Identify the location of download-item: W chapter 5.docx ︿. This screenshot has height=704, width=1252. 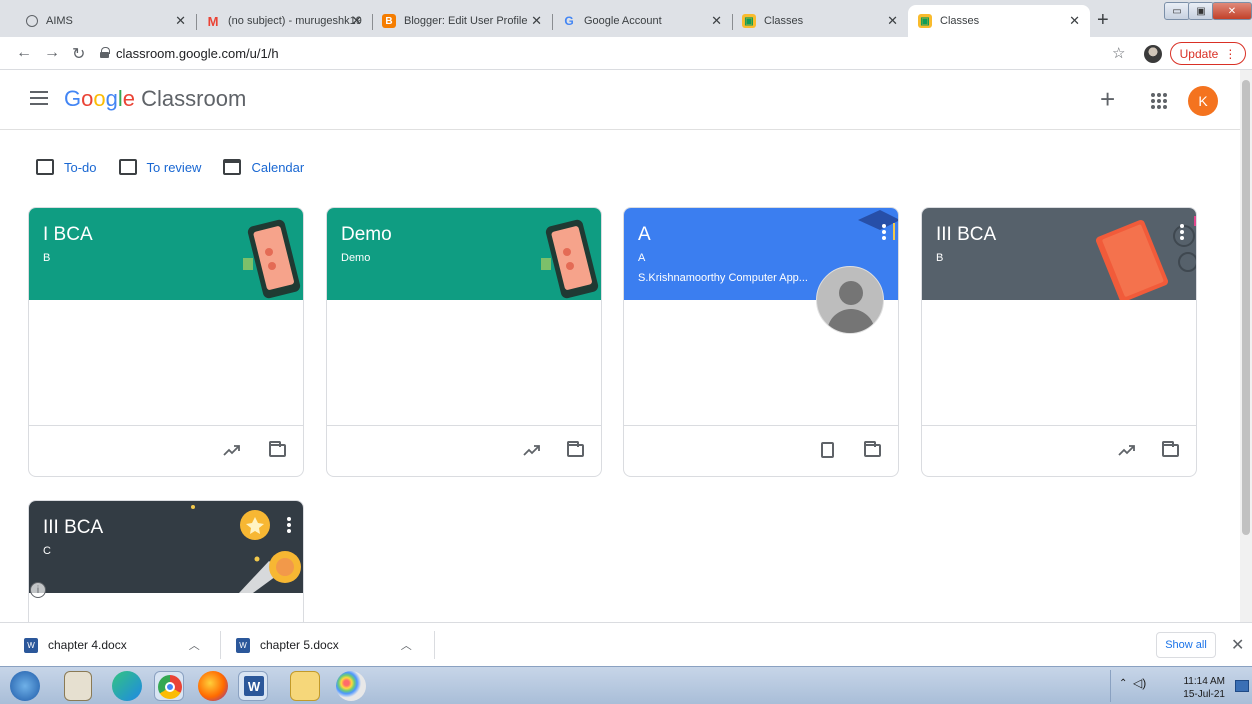
(324, 645).